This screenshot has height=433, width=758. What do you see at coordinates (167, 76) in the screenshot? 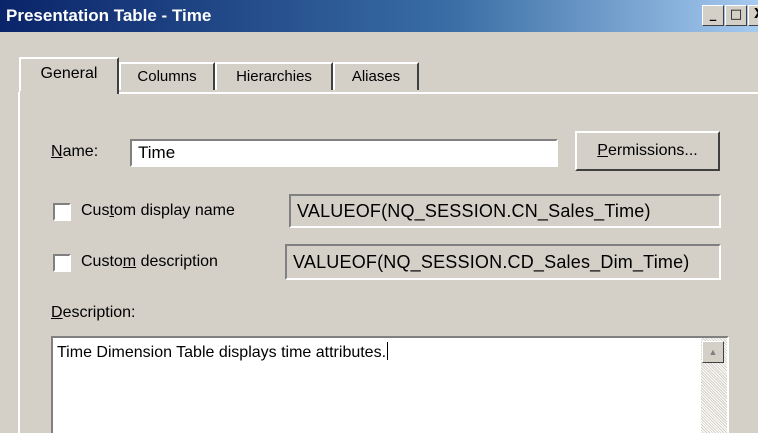
I see `tab-columns: Columns` at bounding box center [167, 76].